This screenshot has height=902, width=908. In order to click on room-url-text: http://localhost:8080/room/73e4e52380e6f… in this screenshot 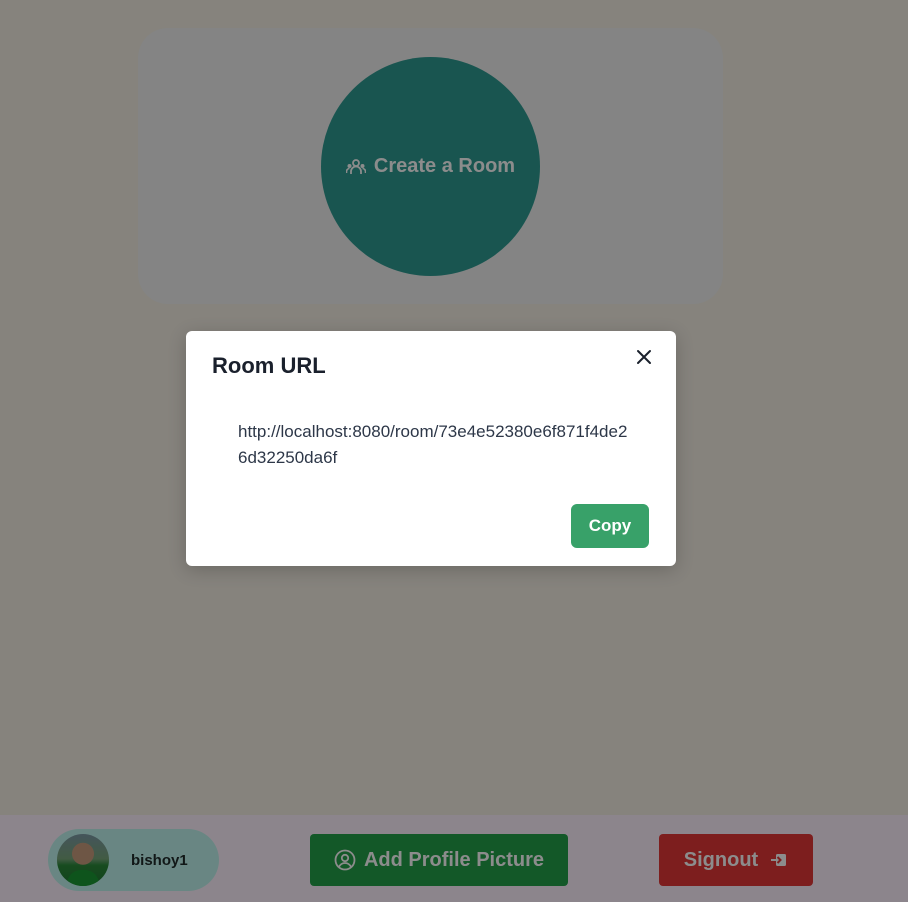, I will do `click(433, 444)`.